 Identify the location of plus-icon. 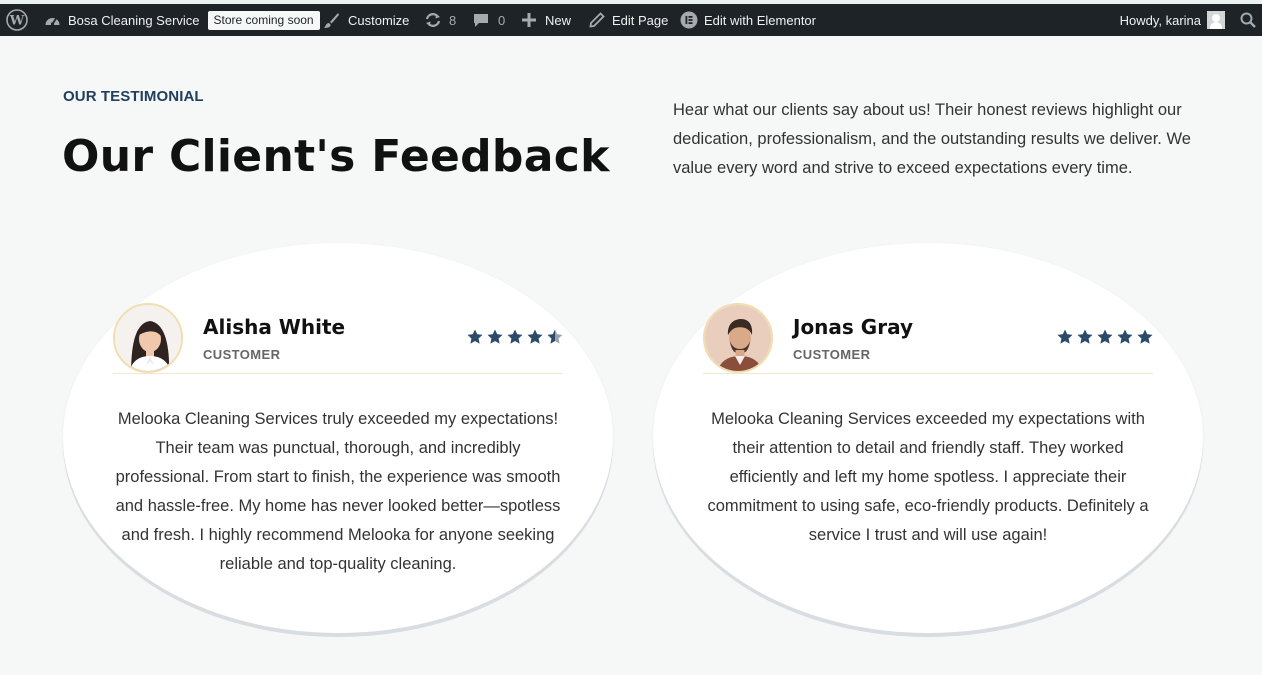
(529, 20).